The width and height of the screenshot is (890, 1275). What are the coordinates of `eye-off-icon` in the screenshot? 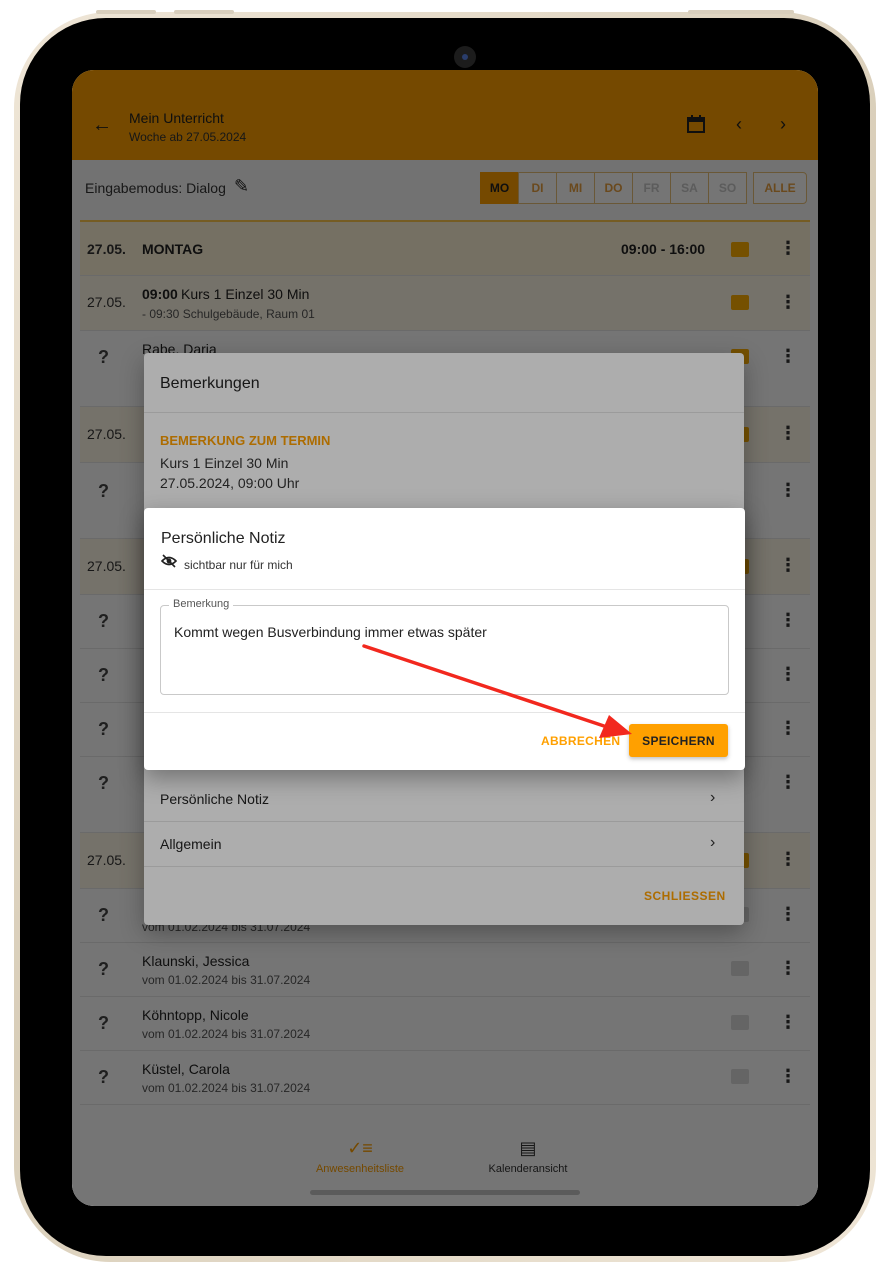 It's located at (169, 562).